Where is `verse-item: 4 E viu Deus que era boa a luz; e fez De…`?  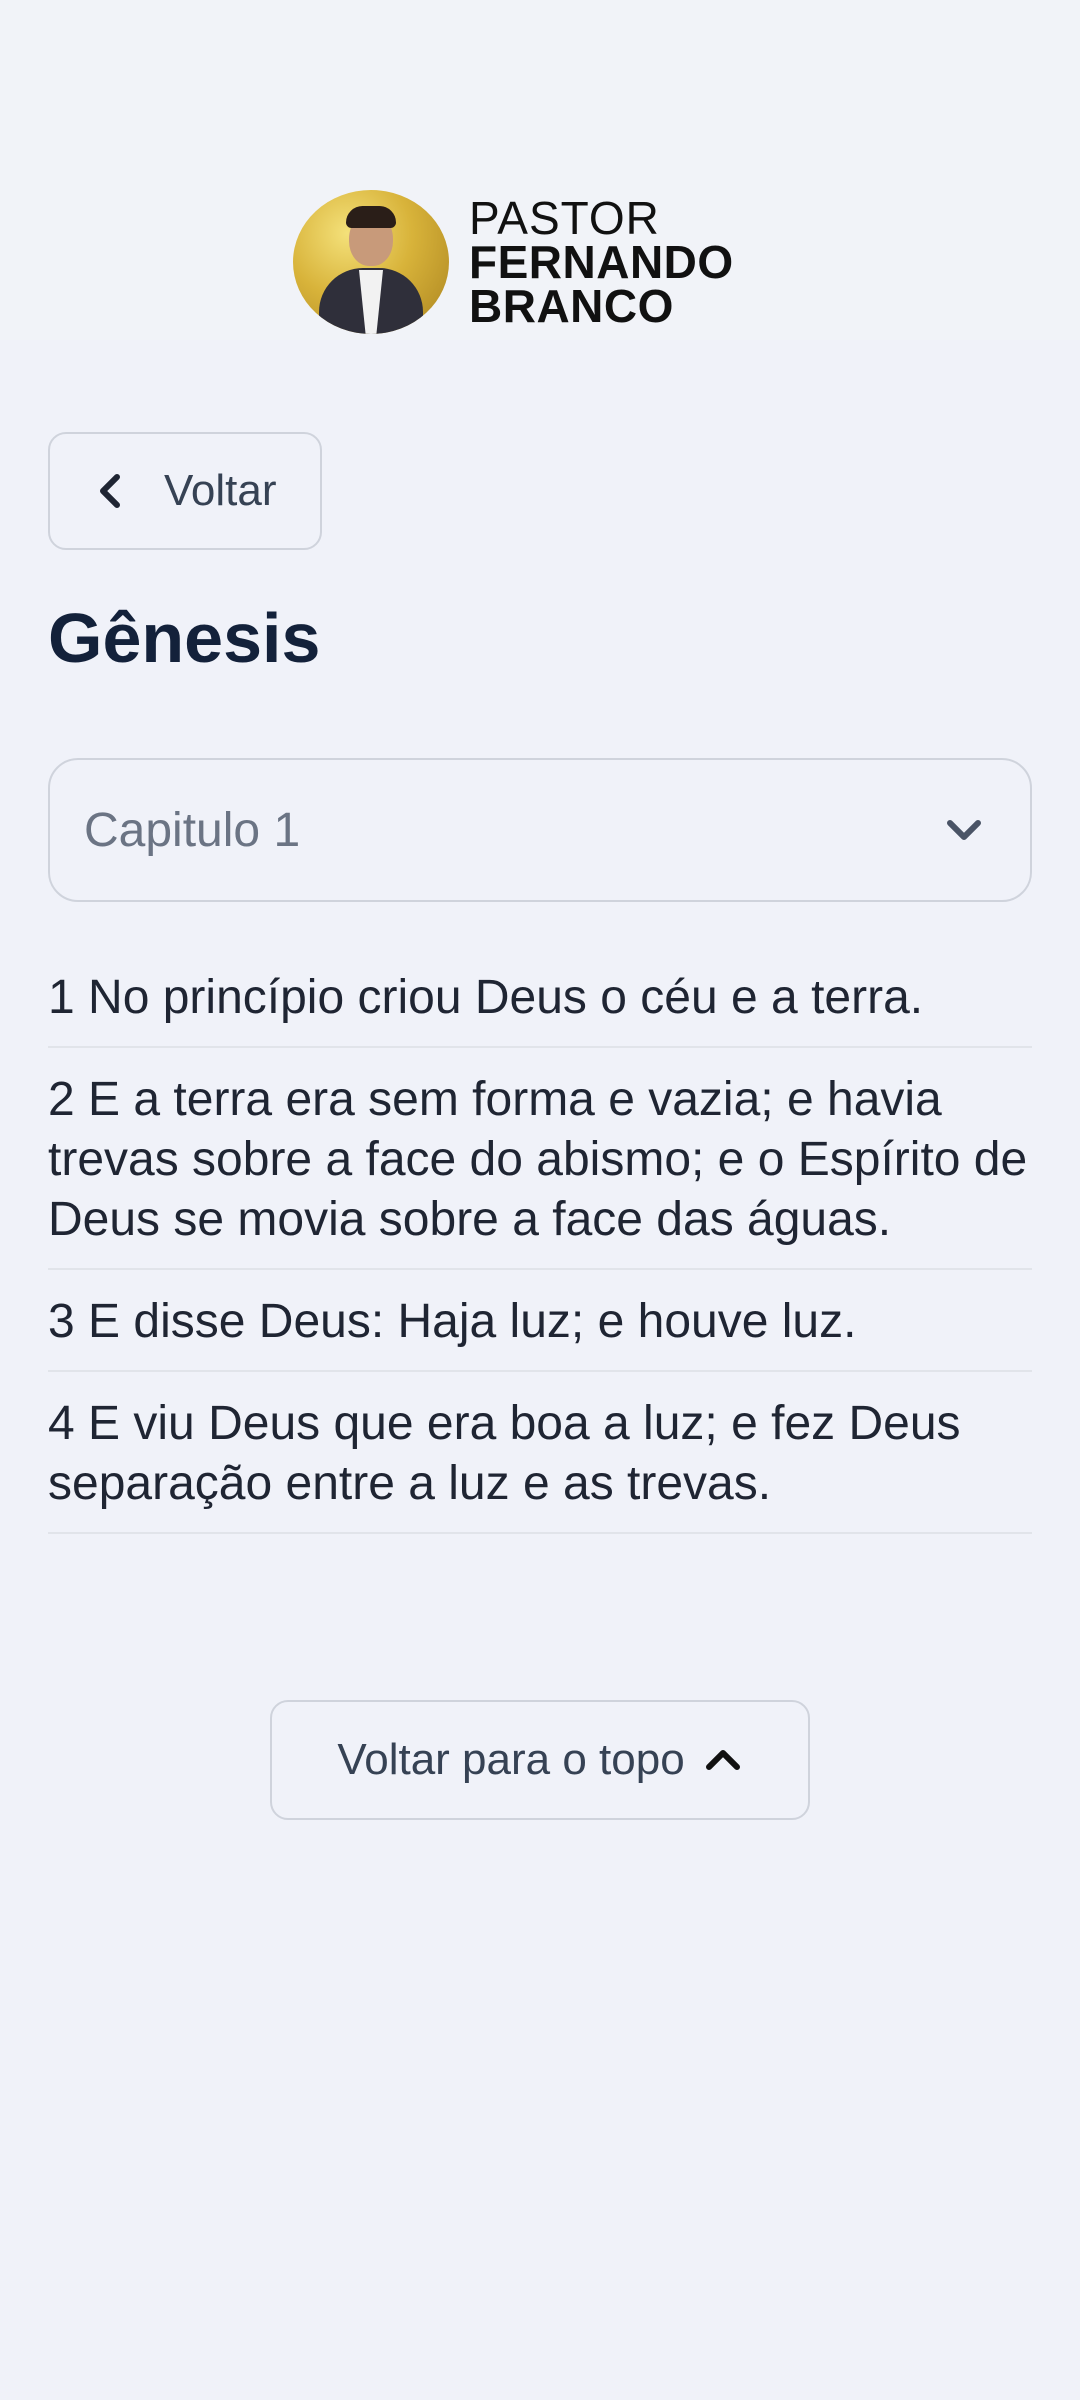
verse-item: 4 E viu Deus que era boa a luz; e fez De… is located at coordinates (540, 1453).